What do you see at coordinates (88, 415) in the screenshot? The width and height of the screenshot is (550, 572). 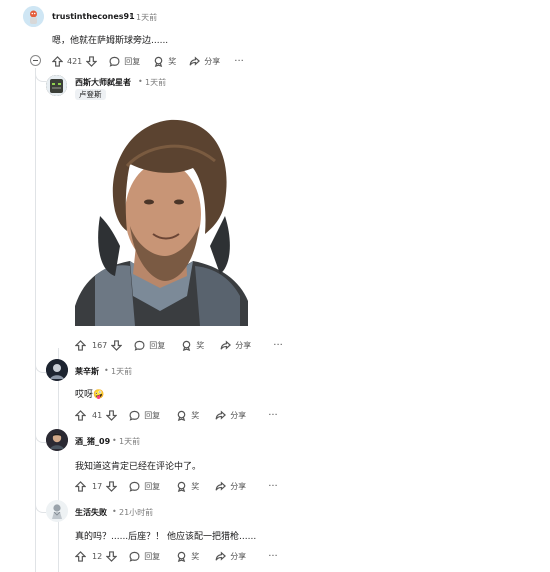 I see `upvote-button: 41` at bounding box center [88, 415].